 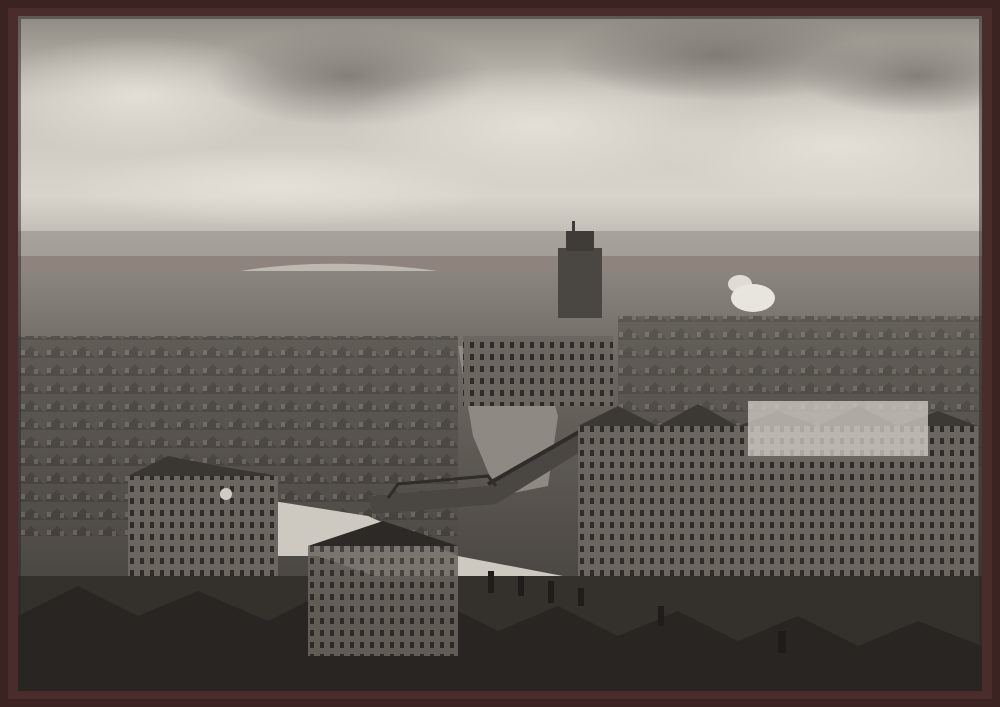 What do you see at coordinates (203, 526) in the screenshot?
I see `clock-building` at bounding box center [203, 526].